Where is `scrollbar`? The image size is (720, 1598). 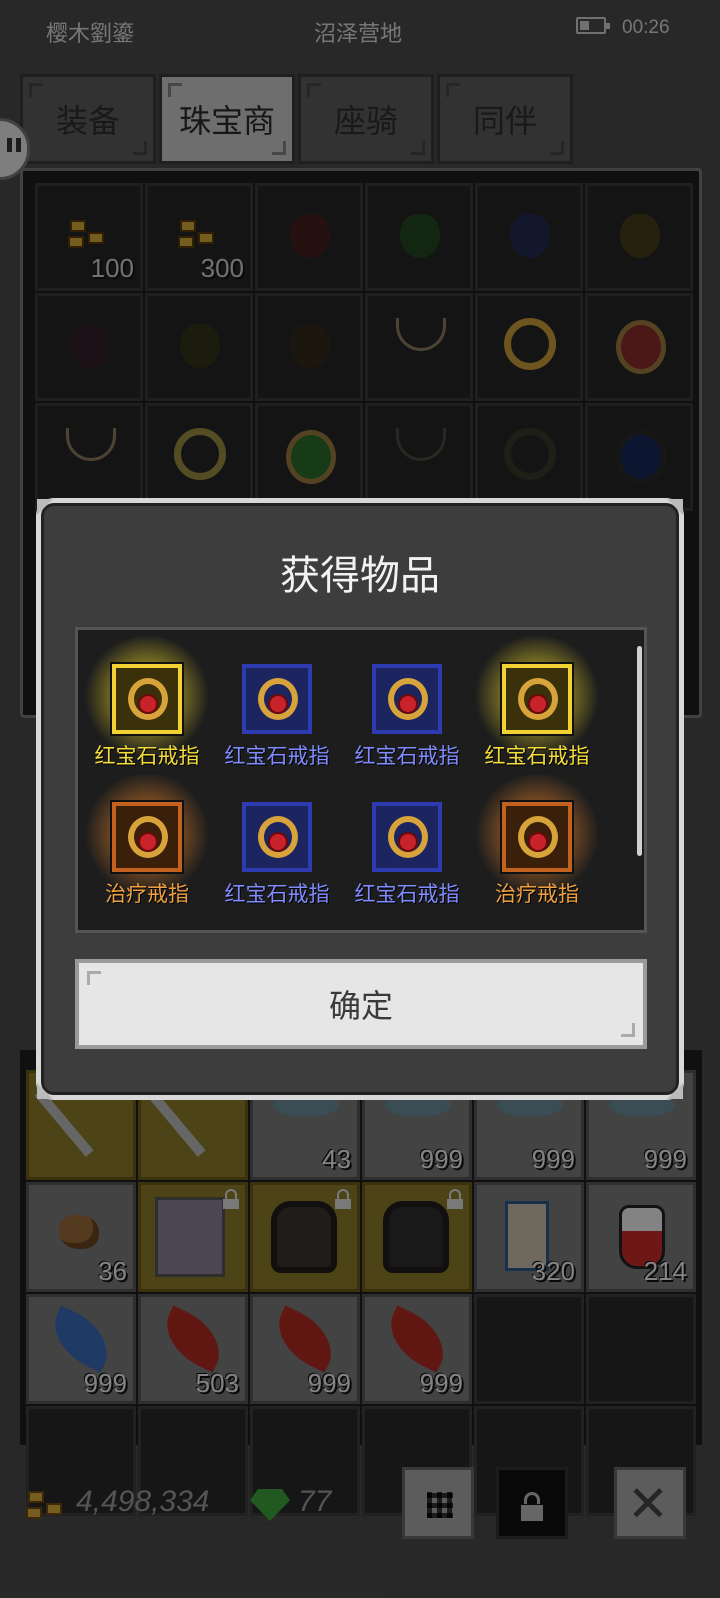 scrollbar is located at coordinates (639, 751).